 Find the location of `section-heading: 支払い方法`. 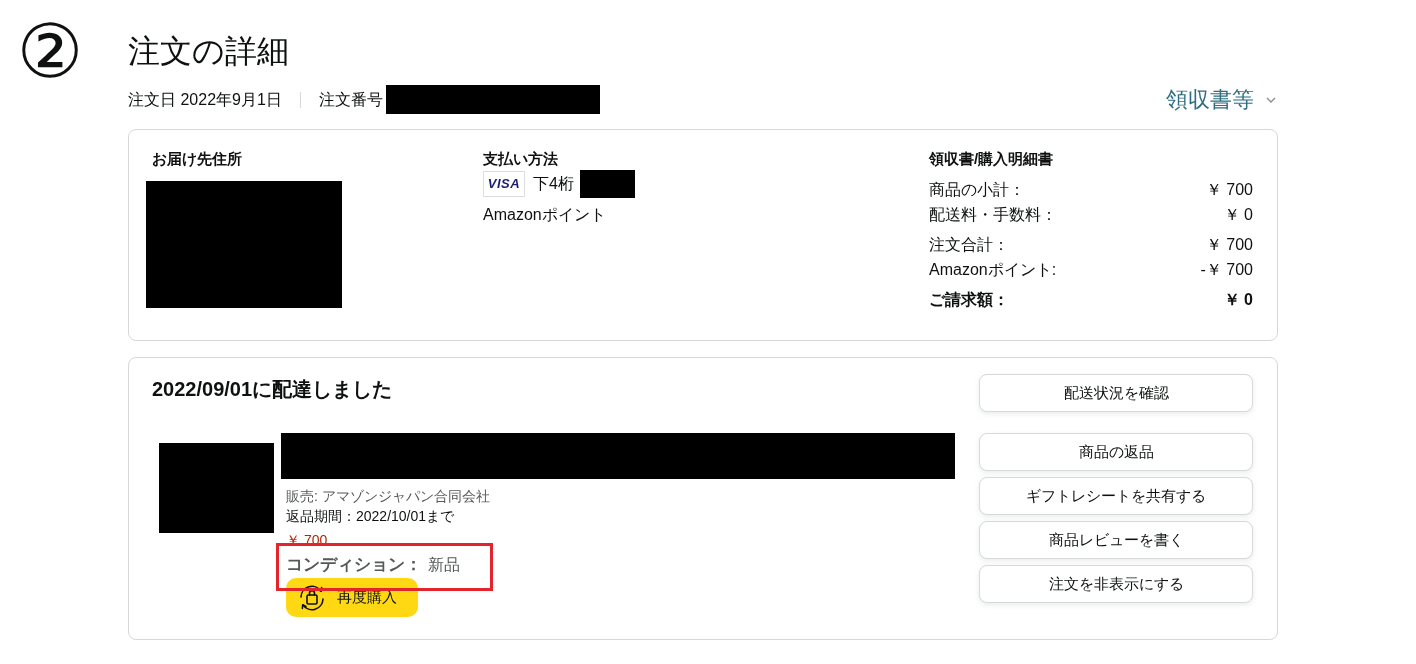

section-heading: 支払い方法 is located at coordinates (520, 159).